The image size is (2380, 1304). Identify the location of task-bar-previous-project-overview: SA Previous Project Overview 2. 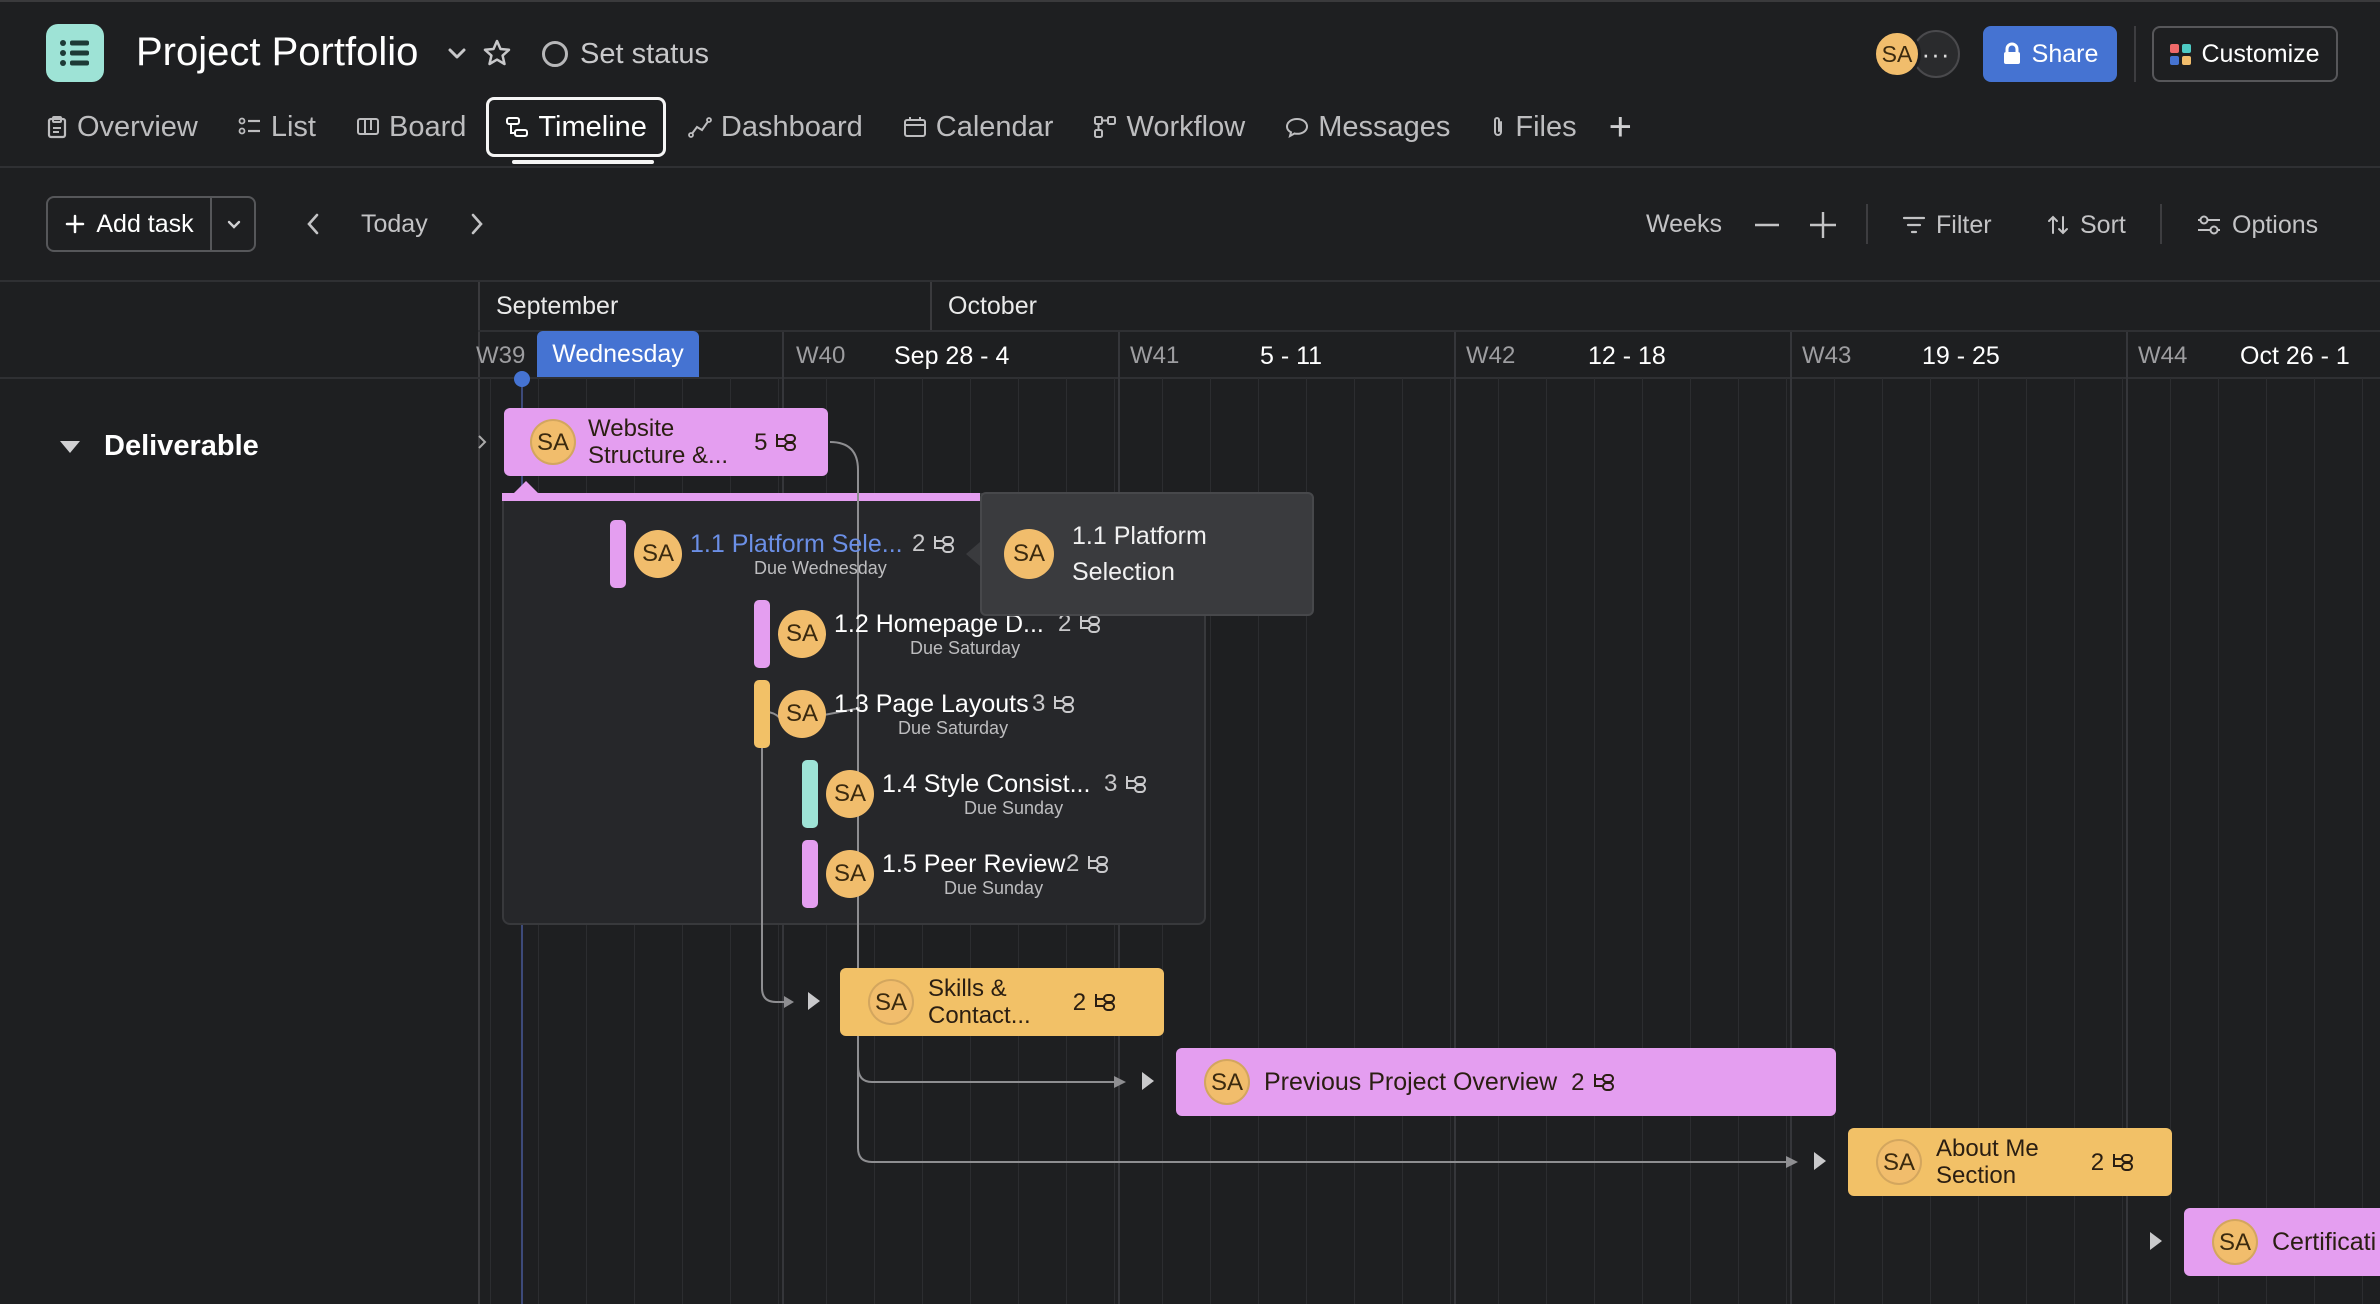
(1506, 1082).